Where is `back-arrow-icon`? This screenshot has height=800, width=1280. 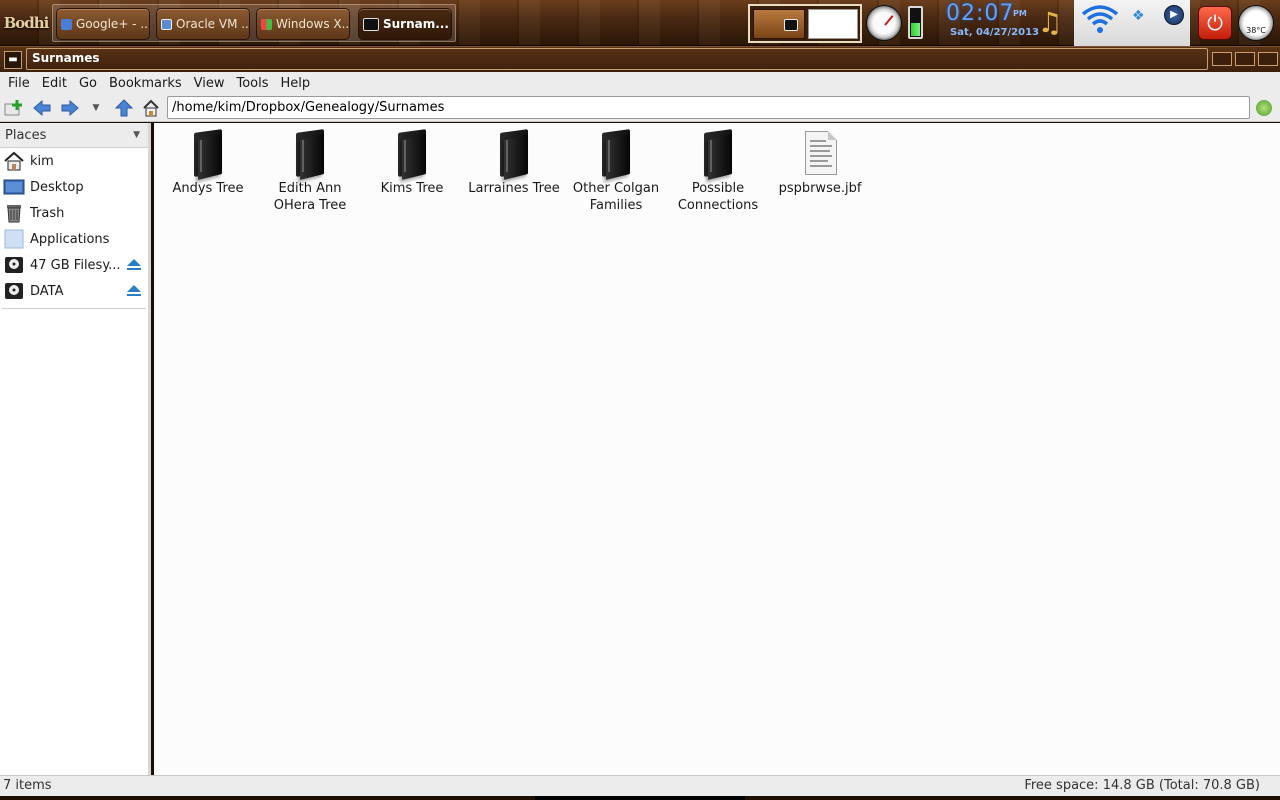
back-arrow-icon is located at coordinates (42, 108).